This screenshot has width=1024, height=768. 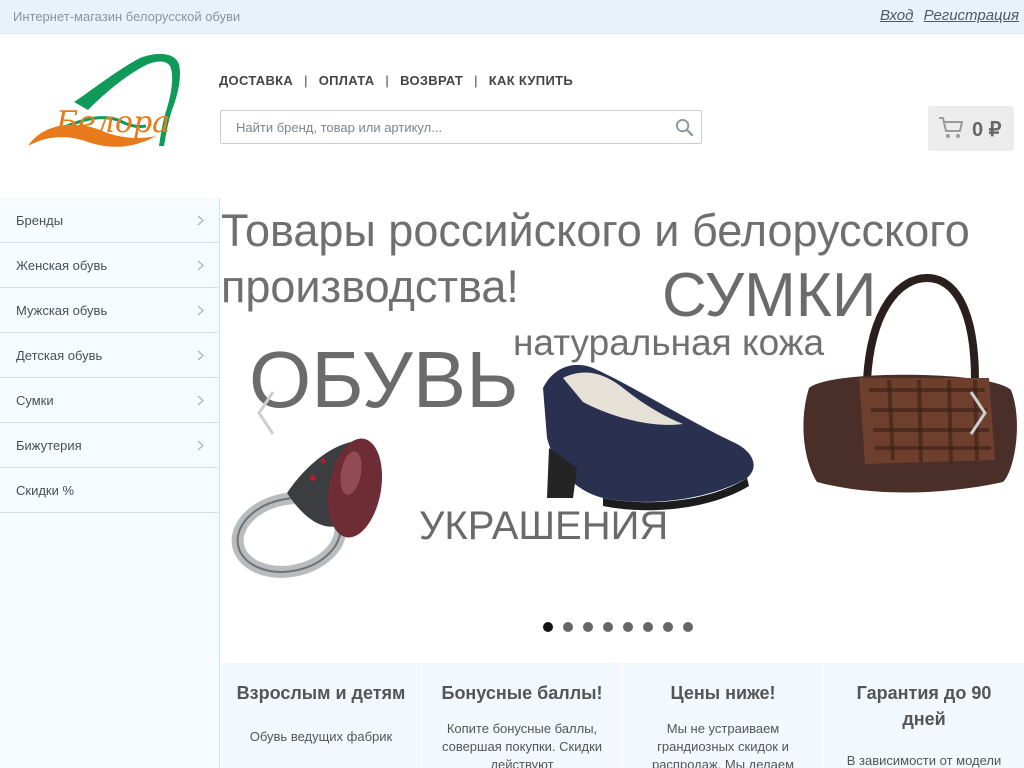 I want to click on sidebar-item-bags: Сумки, so click(x=109, y=400).